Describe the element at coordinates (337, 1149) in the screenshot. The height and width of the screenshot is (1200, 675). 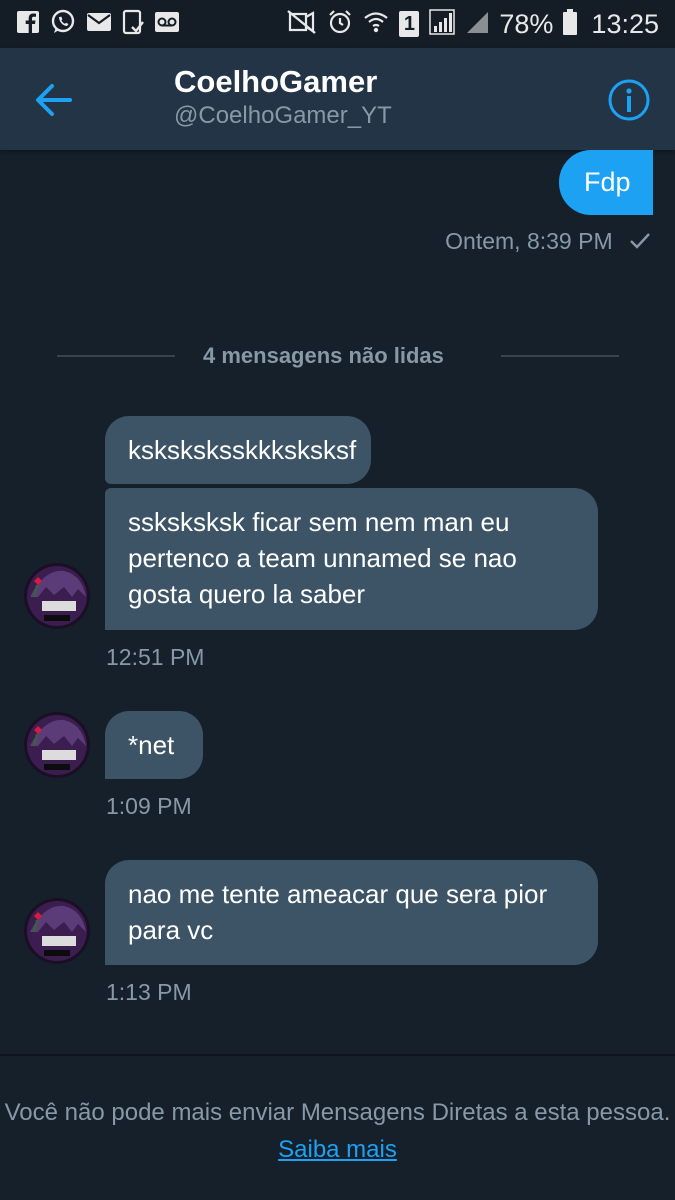
I see `learn-more-link: Saiba mais` at that location.